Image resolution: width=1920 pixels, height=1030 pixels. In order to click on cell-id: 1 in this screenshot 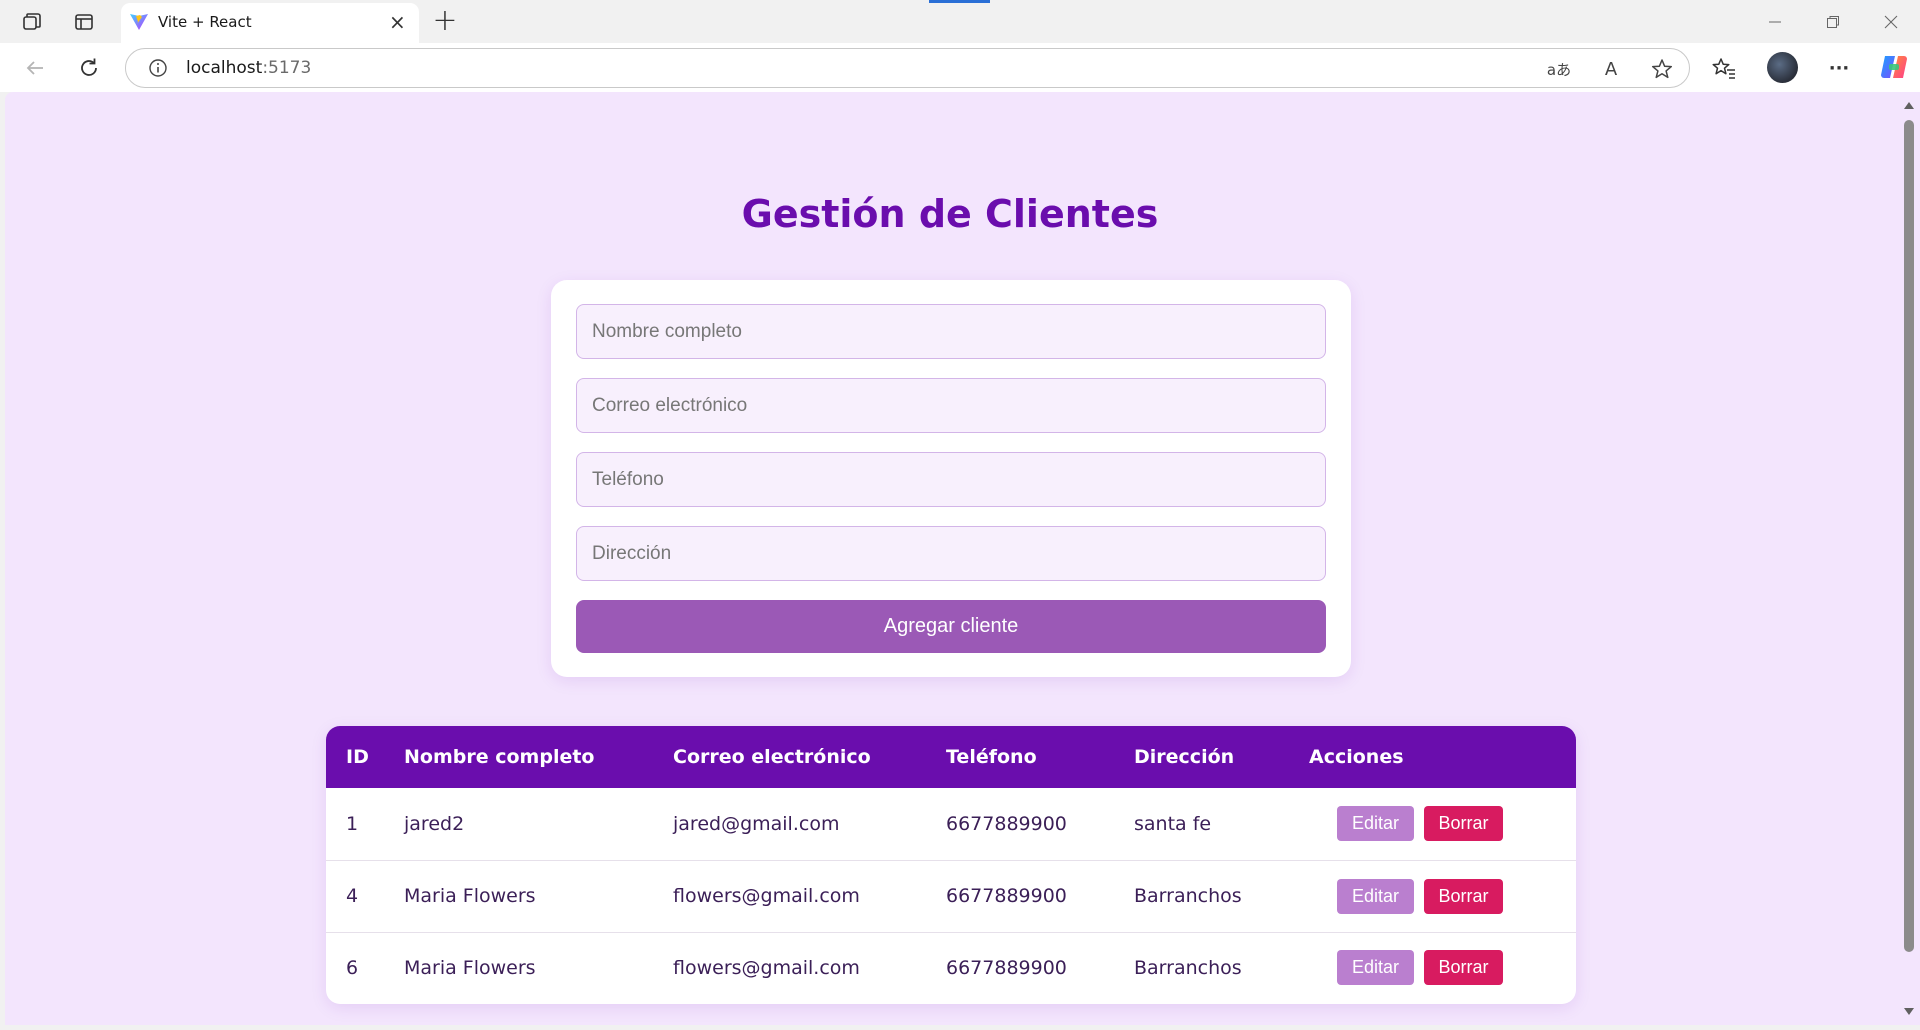, I will do `click(352, 823)`.